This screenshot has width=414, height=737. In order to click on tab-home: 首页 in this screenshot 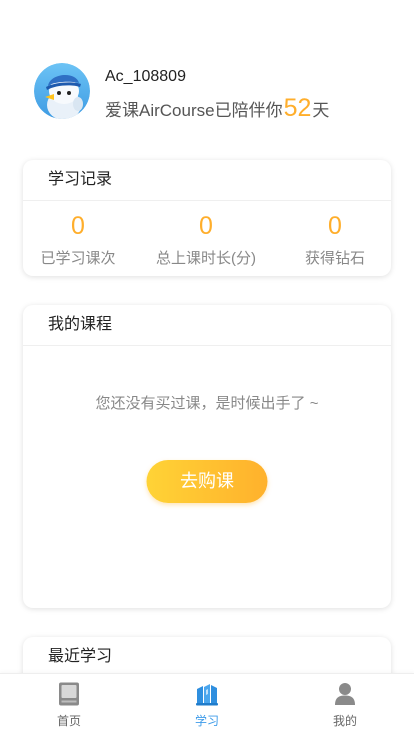, I will do `click(69, 705)`.